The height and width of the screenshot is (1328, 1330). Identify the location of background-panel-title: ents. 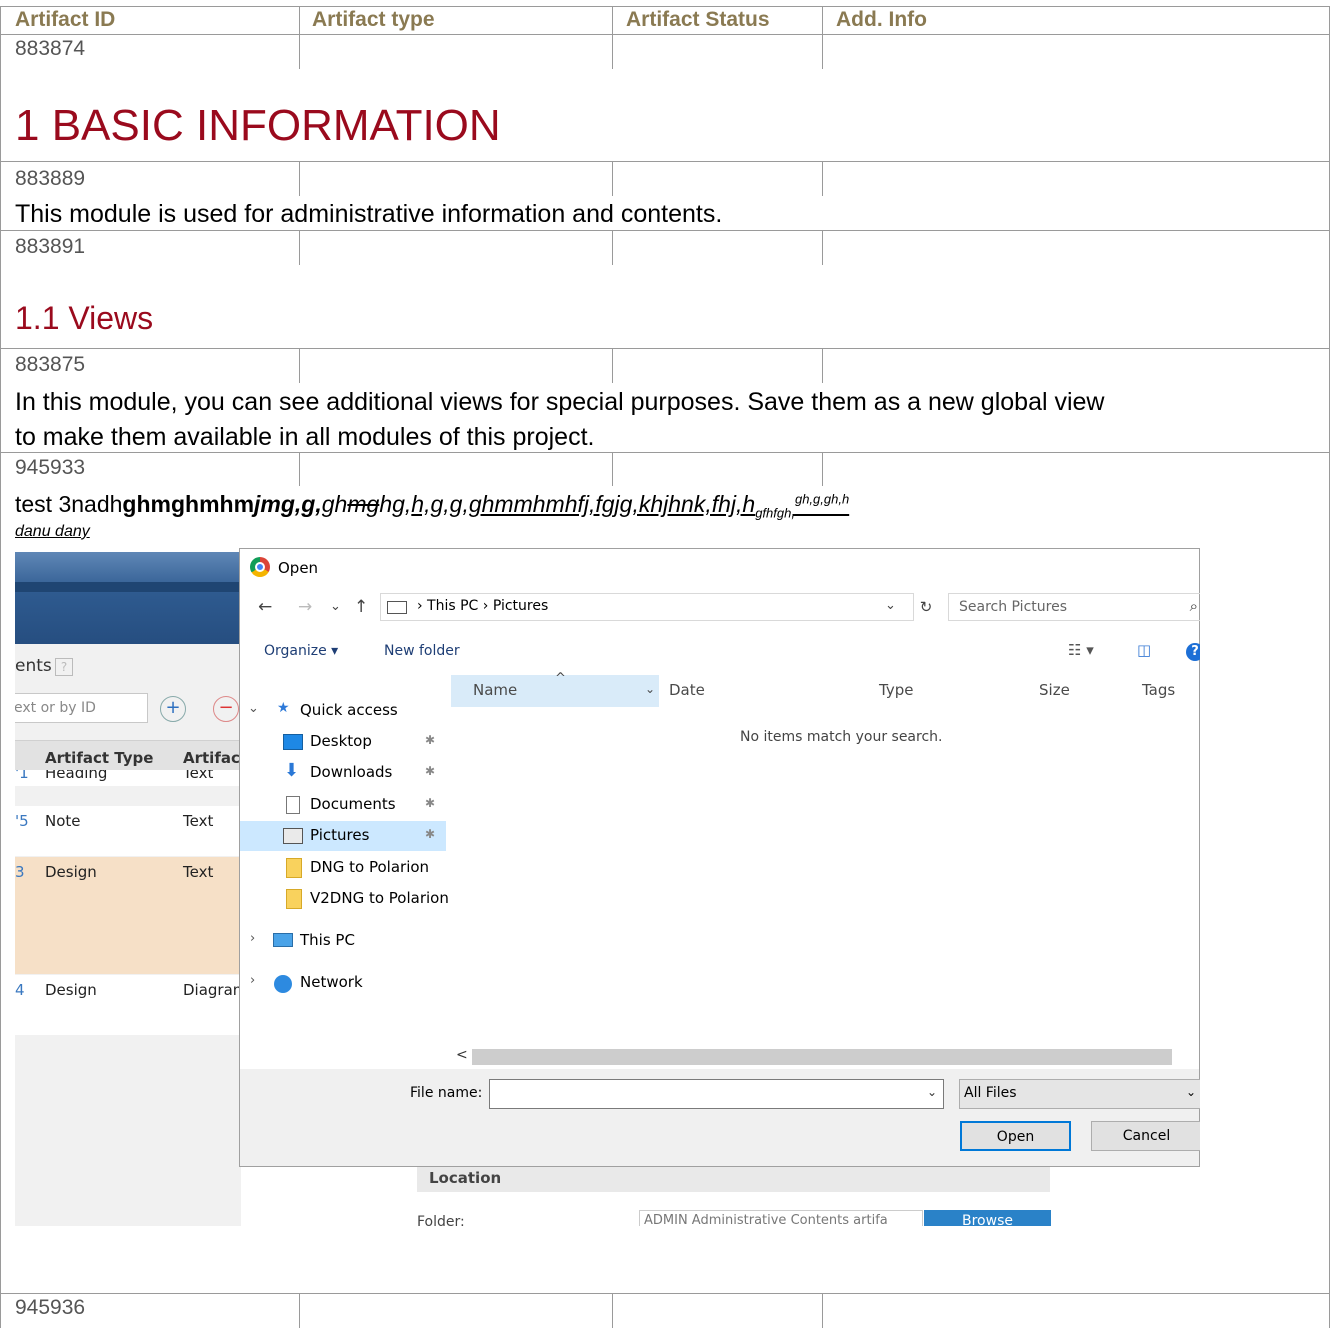
(33, 666).